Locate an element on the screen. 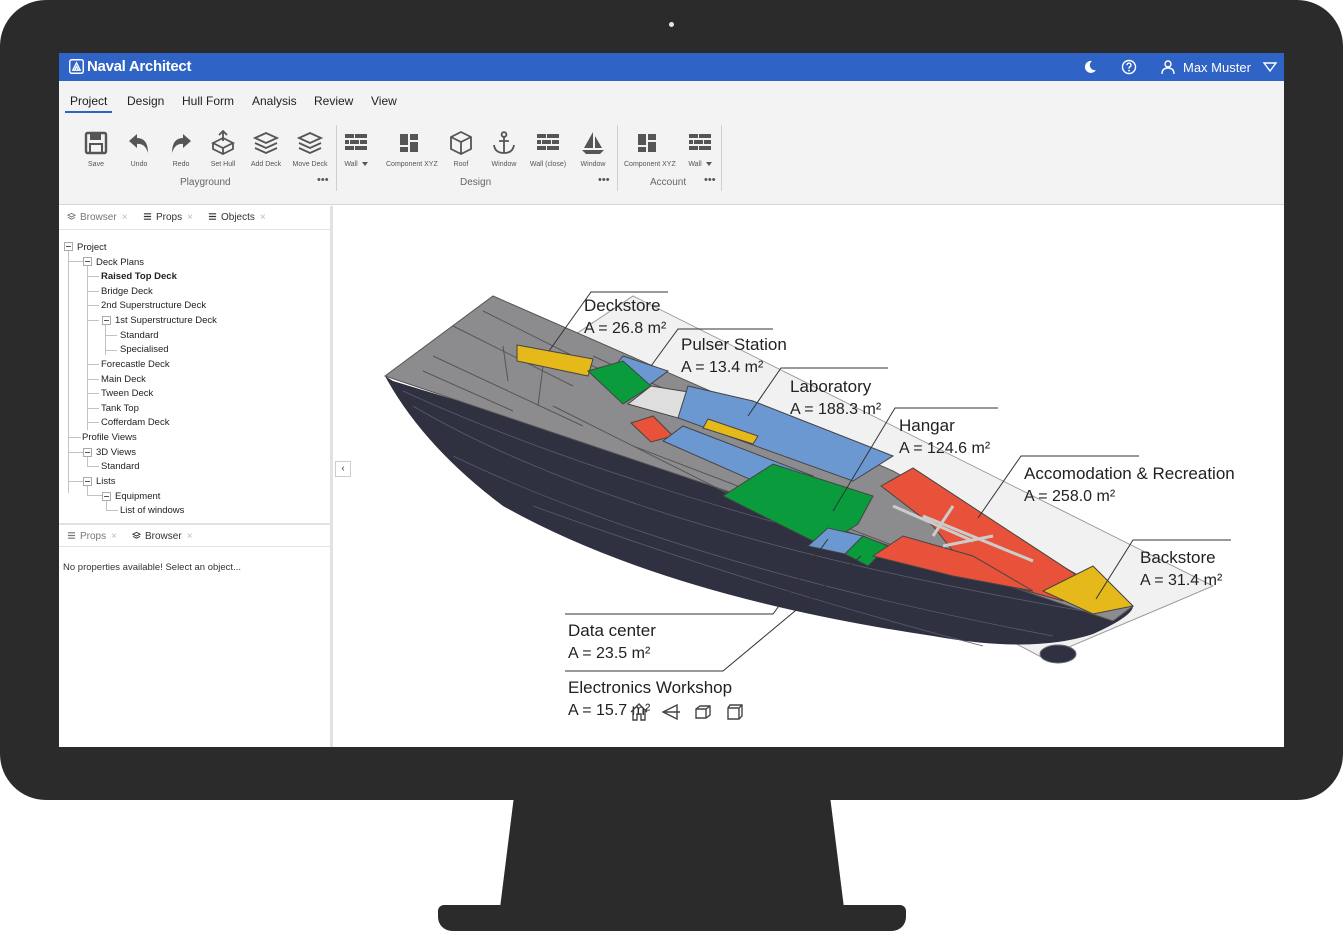  app-logo-icon is located at coordinates (76, 66).